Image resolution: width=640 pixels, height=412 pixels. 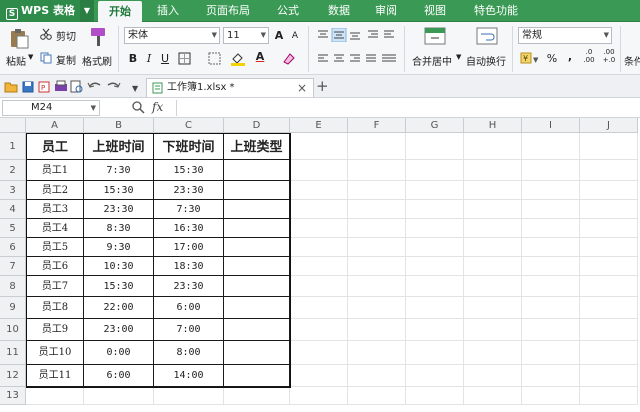 What do you see at coordinates (119, 125) in the screenshot?
I see `column-header: B` at bounding box center [119, 125].